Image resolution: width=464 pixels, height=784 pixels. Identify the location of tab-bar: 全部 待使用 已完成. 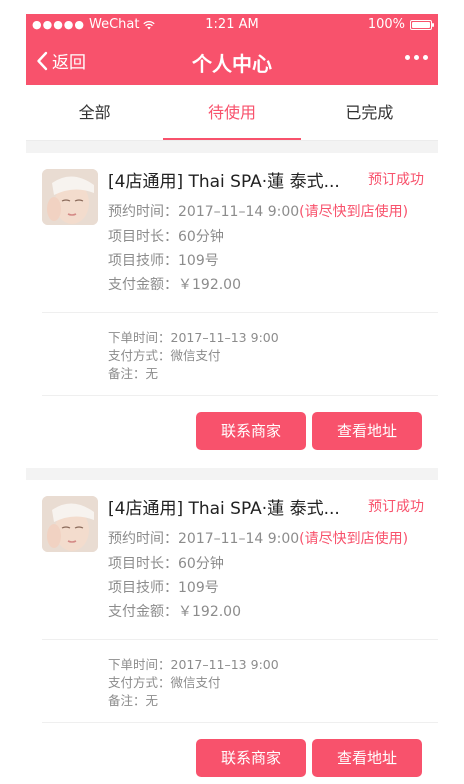
(232, 113).